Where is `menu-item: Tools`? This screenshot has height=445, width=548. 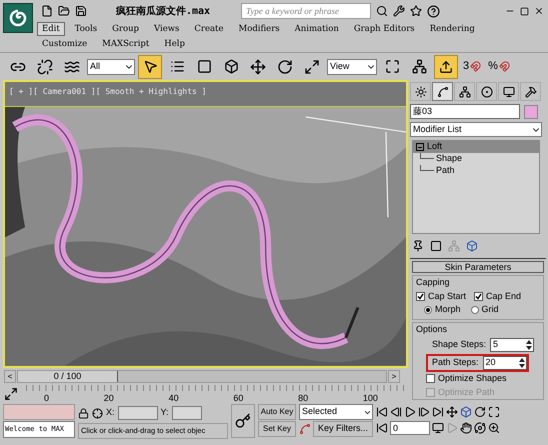
menu-item: Tools is located at coordinates (86, 29).